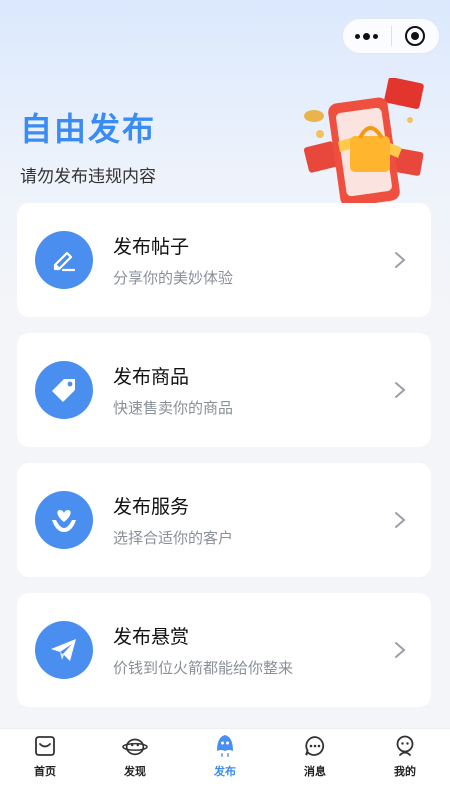 The height and width of the screenshot is (800, 450). What do you see at coordinates (224, 650) in the screenshot?
I see `publish-bounty-card: 发布悬赏 价钱到位火箭都能给你整来` at bounding box center [224, 650].